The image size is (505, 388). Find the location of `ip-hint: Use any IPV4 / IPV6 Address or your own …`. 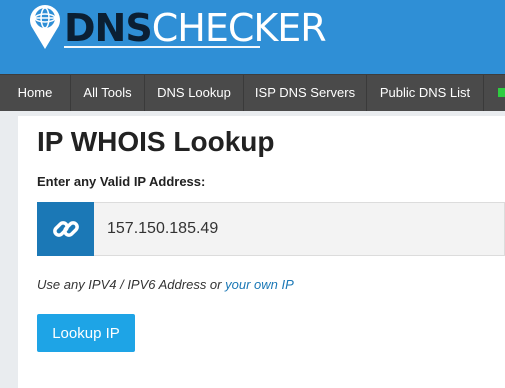

ip-hint: Use any IPV4 / IPV6 Address or your own … is located at coordinates (165, 284).